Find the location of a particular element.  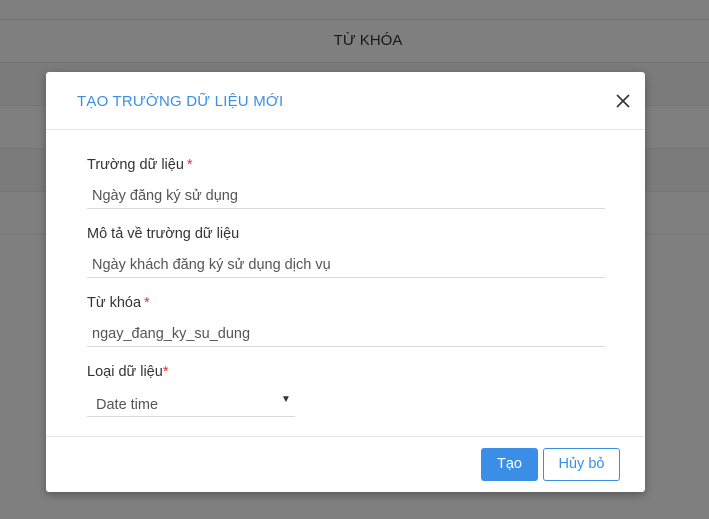

description-label-text: Mô tả về trường dữ liệu is located at coordinates (163, 234).